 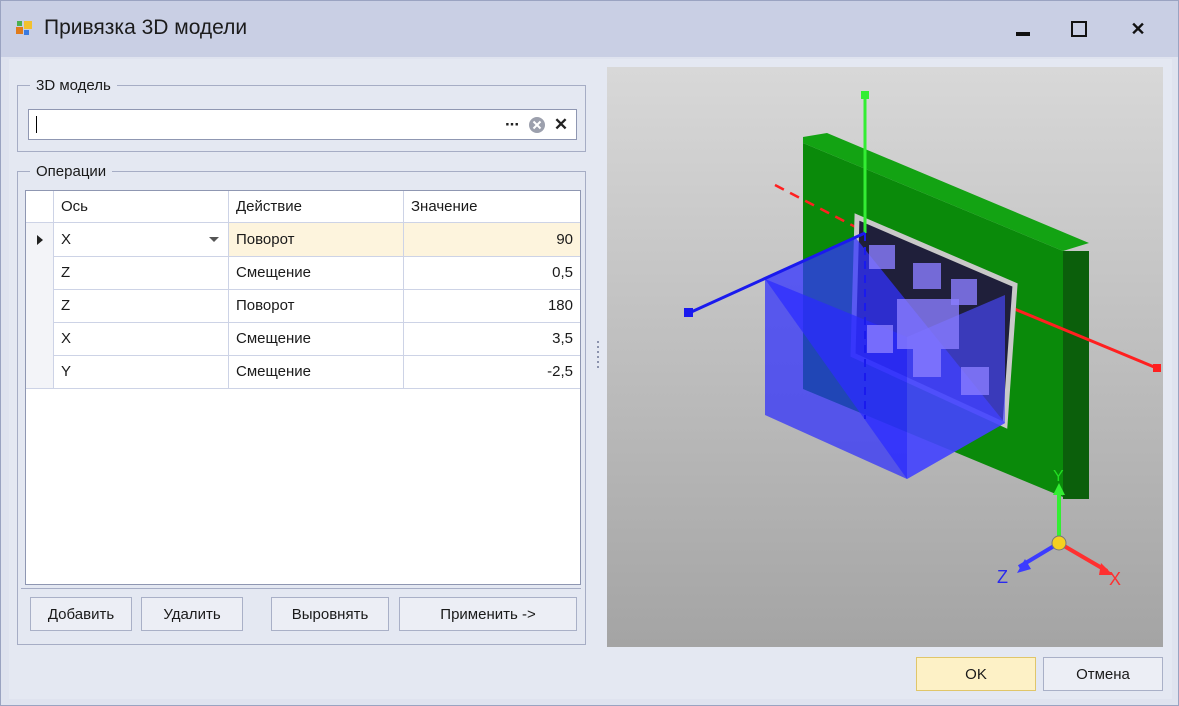 What do you see at coordinates (146, 27) in the screenshot?
I see `window-title: Привязка 3D модели` at bounding box center [146, 27].